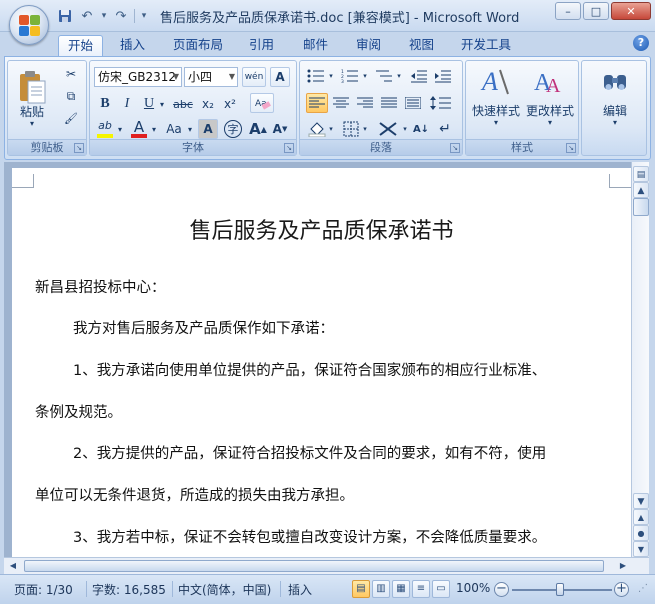 This screenshot has height=604, width=655. Describe the element at coordinates (365, 129) in the screenshot. I see `borders-dropdown-icon: ▾` at that location.